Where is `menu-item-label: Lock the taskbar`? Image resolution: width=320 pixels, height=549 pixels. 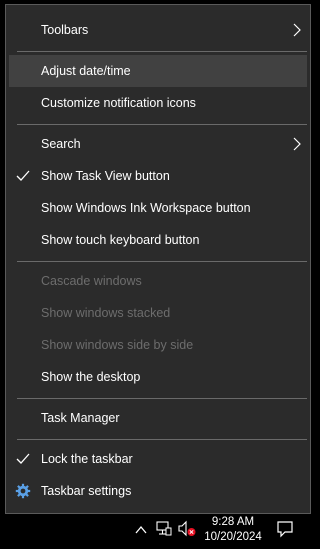 menu-item-label: Lock the taskbar is located at coordinates (87, 459).